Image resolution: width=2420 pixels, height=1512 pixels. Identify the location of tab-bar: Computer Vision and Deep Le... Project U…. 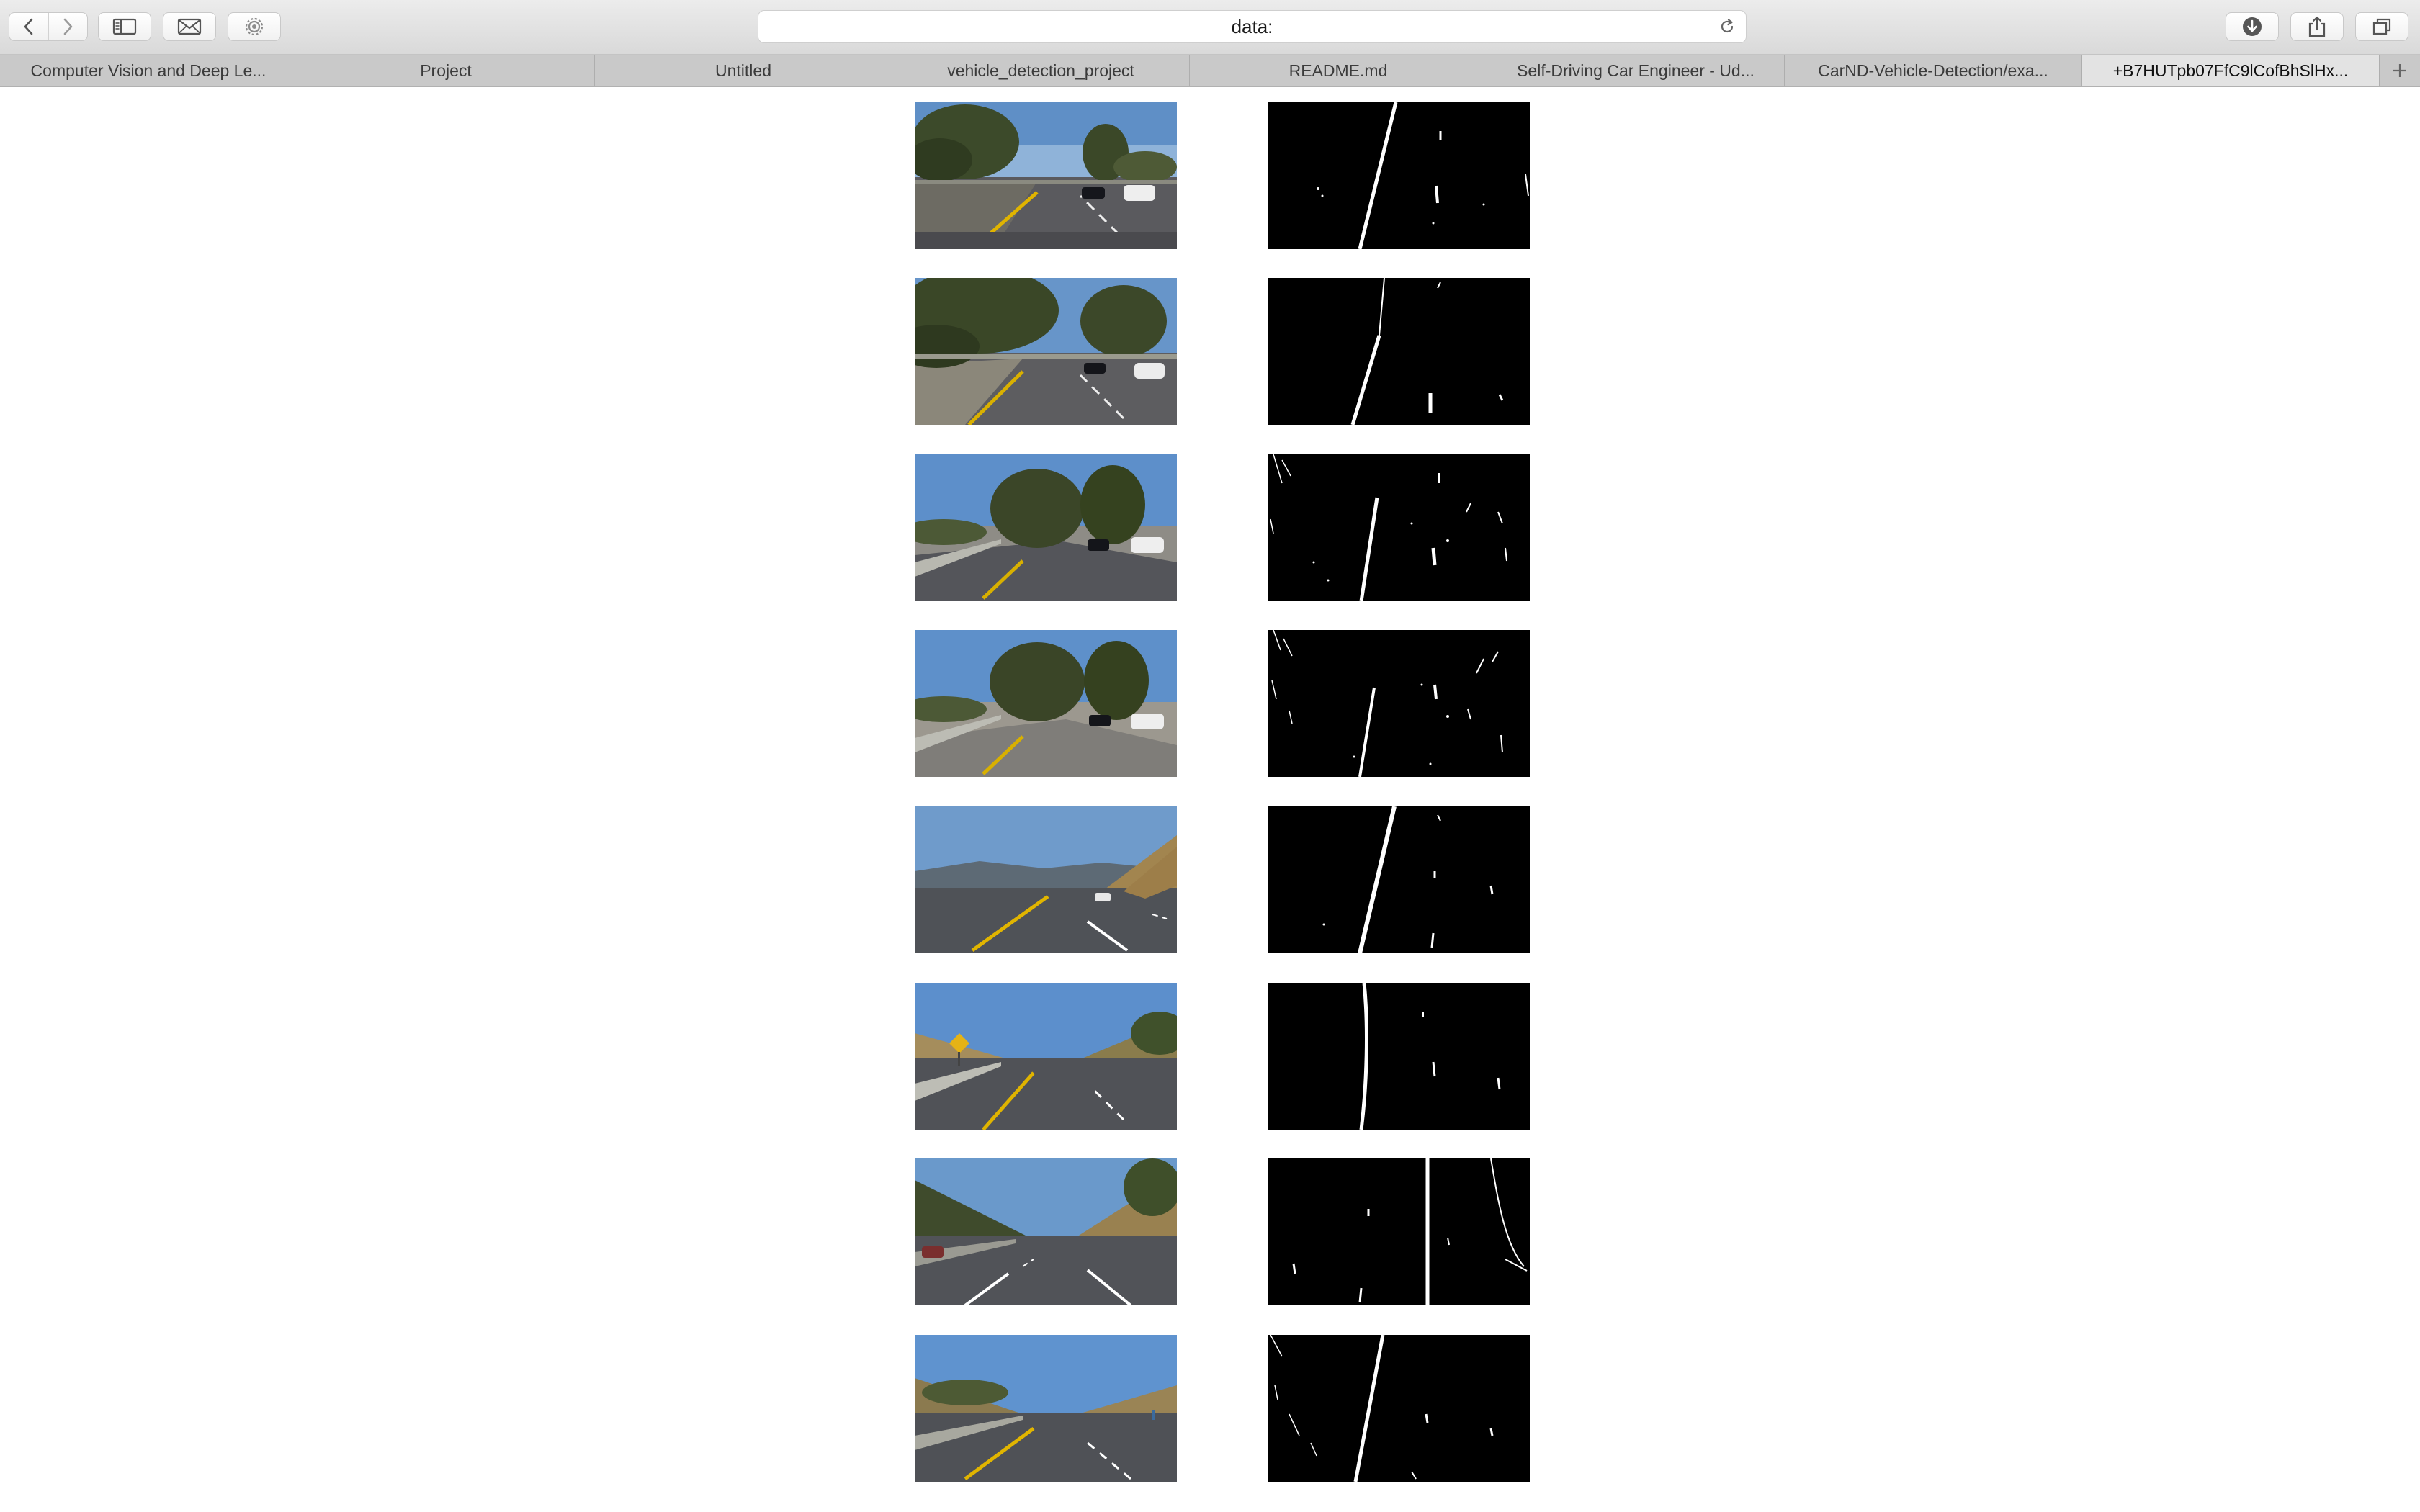
(1210, 71).